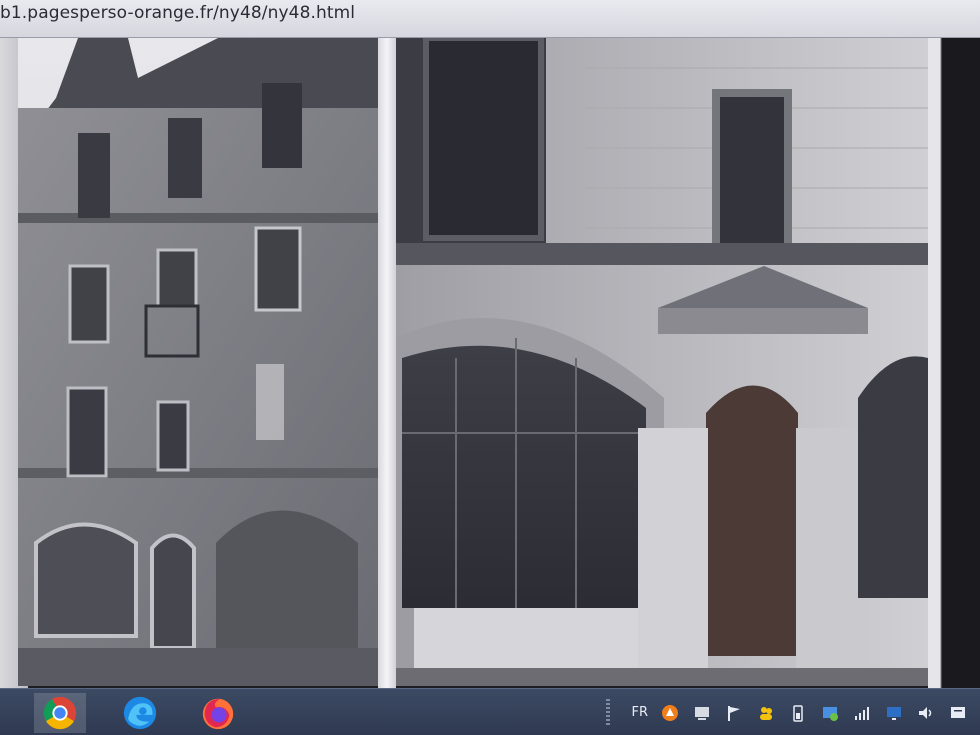  Describe the element at coordinates (954, 363) in the screenshot. I see `right-margin` at that location.